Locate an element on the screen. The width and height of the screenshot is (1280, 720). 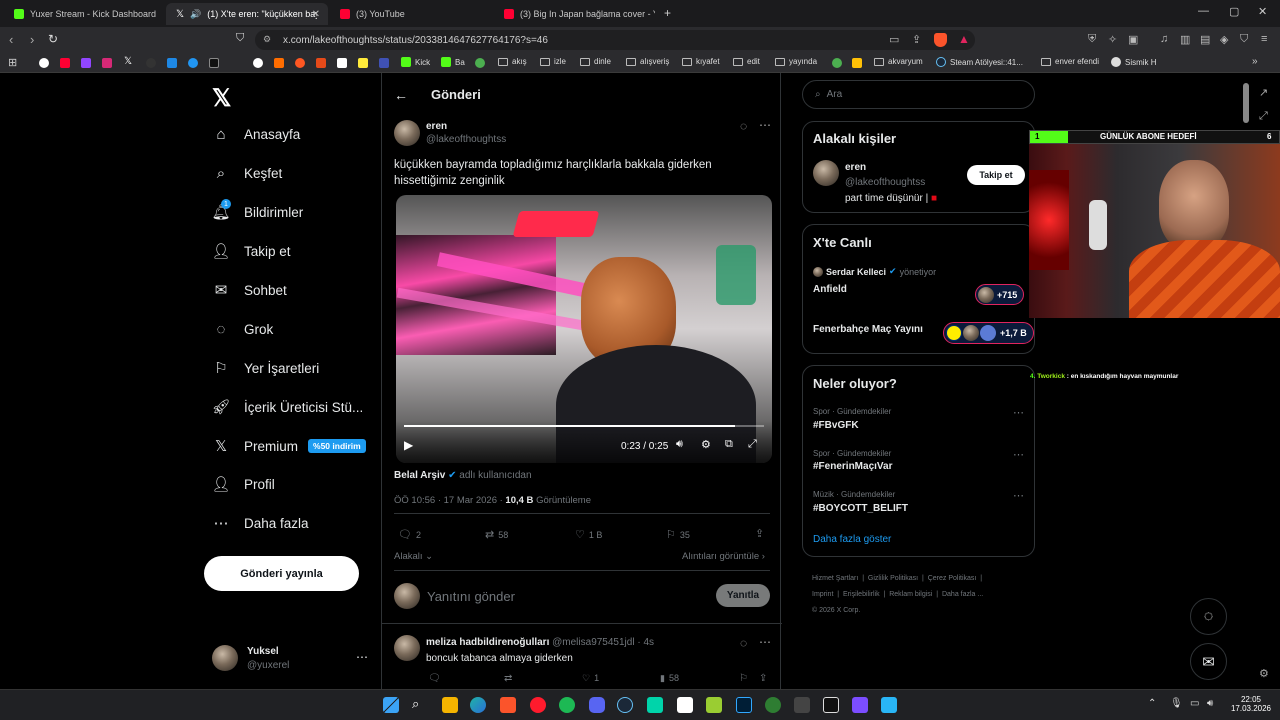
bookmark-folder-dinle: dinle is located at coordinates (595, 61).